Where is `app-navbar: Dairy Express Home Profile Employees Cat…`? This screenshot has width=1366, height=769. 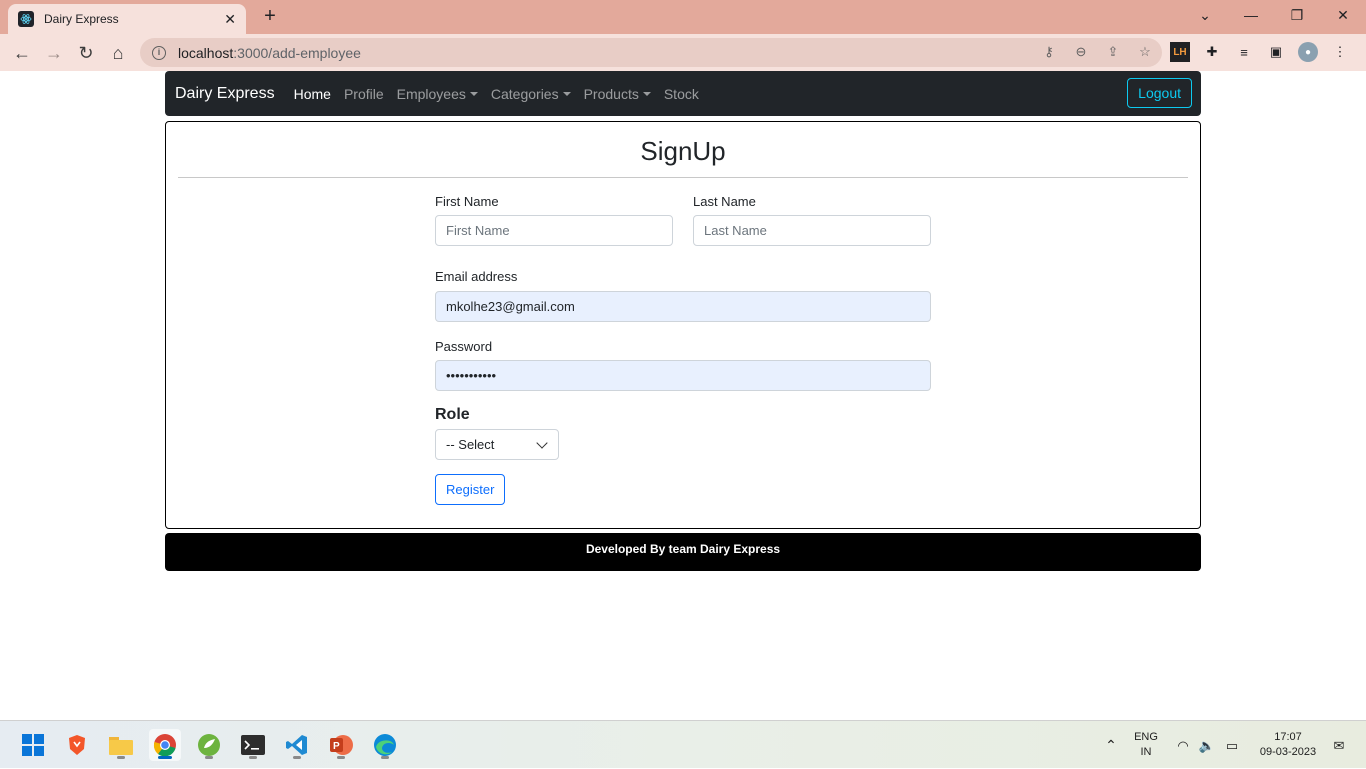 app-navbar: Dairy Express Home Profile Employees Cat… is located at coordinates (683, 93).